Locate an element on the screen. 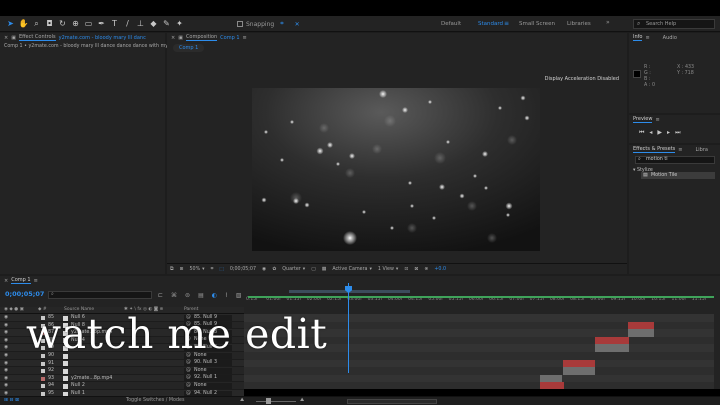 This screenshot has width=720, height=405. zoom-tool-icon: ⌕ is located at coordinates (36, 23).